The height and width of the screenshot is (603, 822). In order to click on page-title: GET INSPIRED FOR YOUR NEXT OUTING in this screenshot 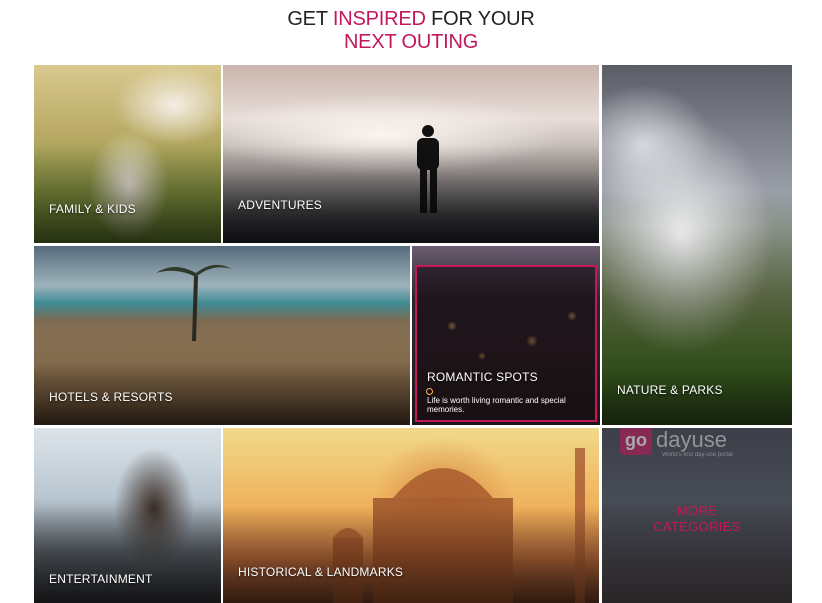, I will do `click(411, 31)`.